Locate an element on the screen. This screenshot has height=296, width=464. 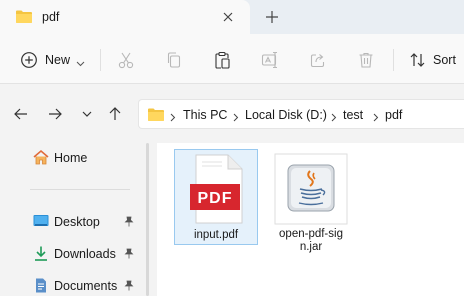
sidebar-item-downloads: Downloads is located at coordinates (85, 254).